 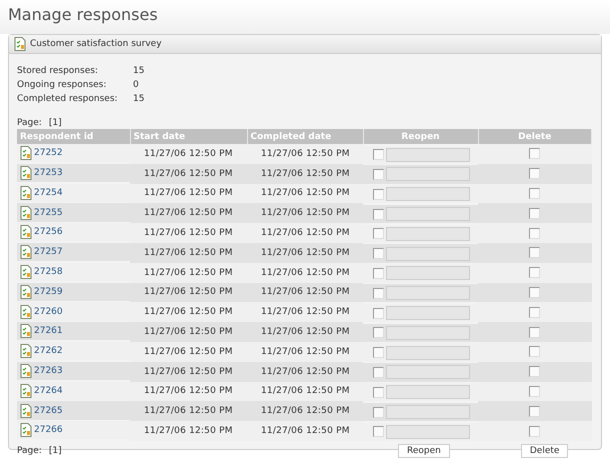 I want to click on respondent-link: 27261, so click(x=48, y=331).